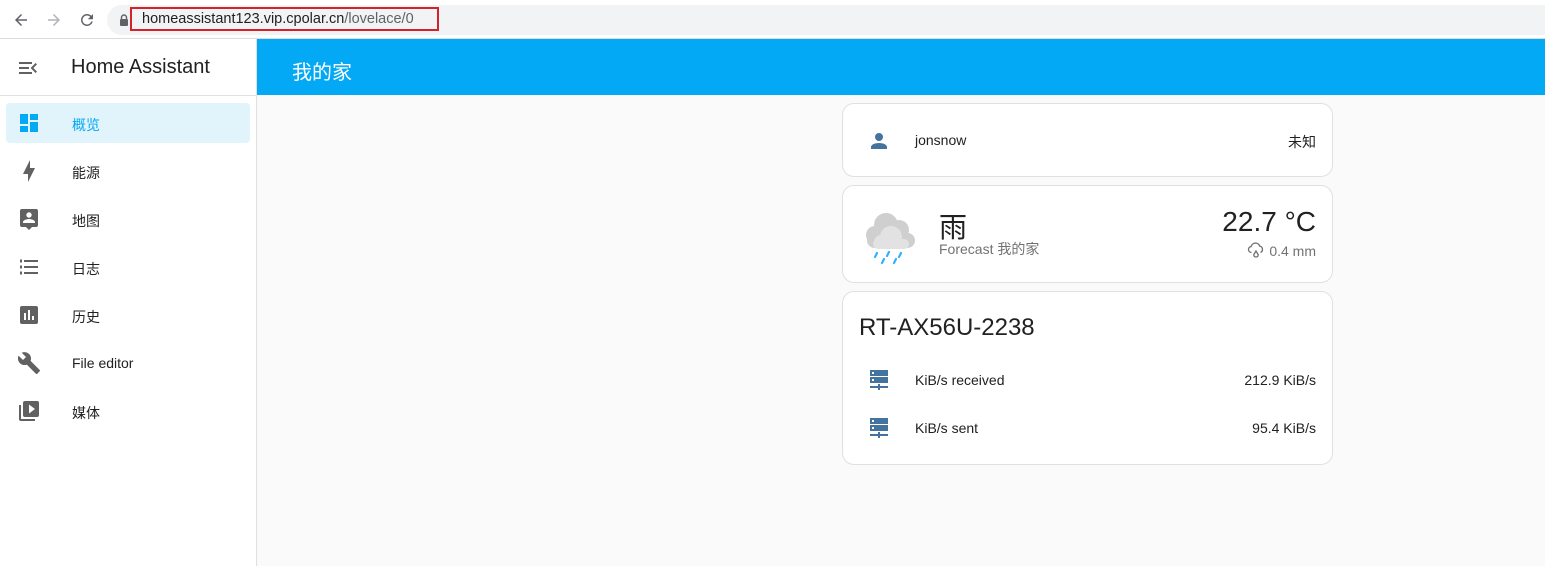 The image size is (1545, 566). Describe the element at coordinates (86, 125) in the screenshot. I see `sidebar-item-label: 概览` at that location.